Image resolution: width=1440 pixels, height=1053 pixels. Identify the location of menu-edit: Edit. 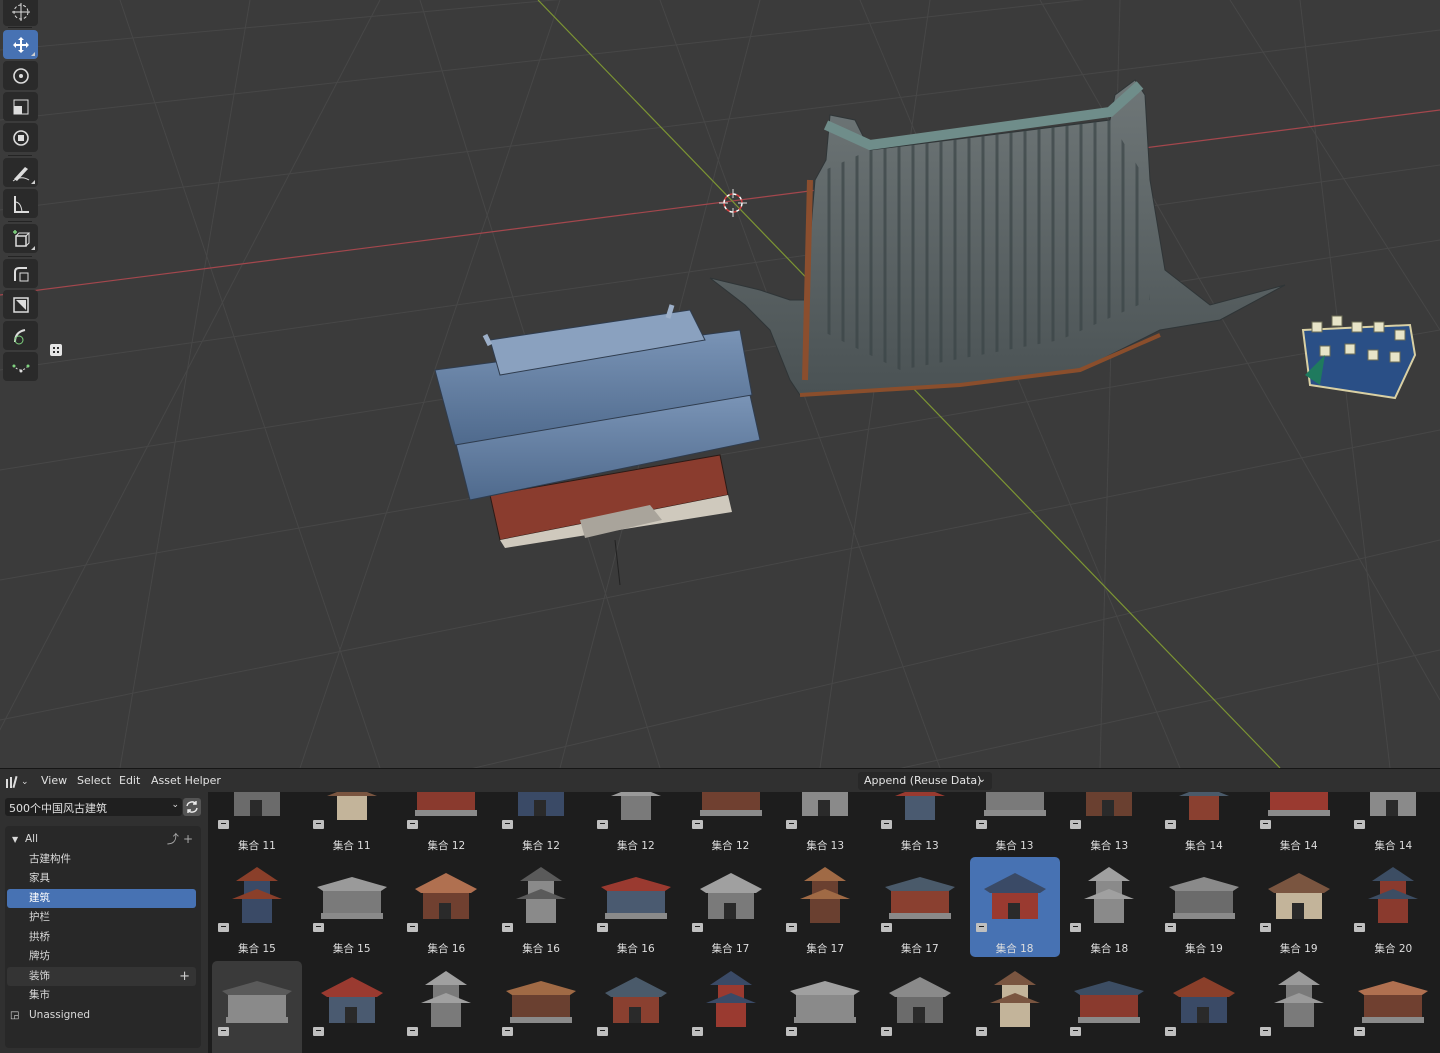
(129, 780).